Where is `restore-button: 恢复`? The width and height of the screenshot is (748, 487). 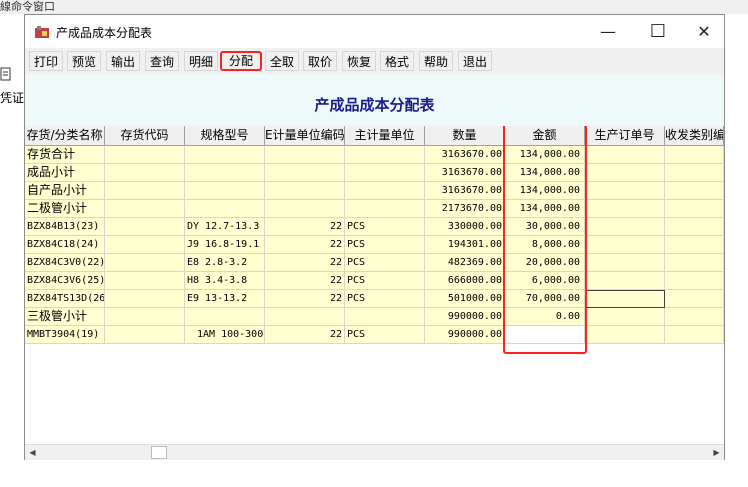 restore-button: 恢复 is located at coordinates (359, 61).